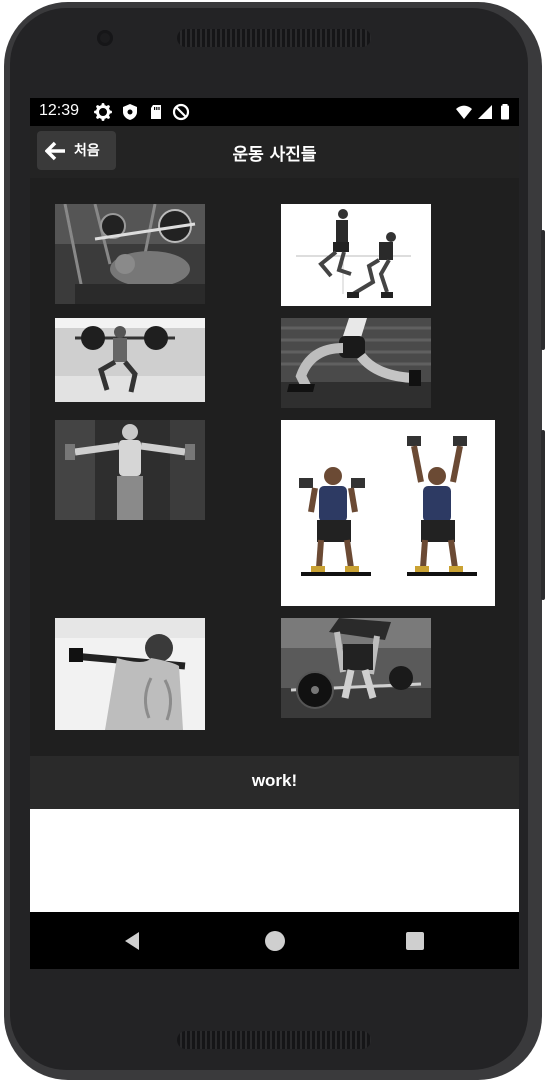 The image size is (547, 1084). What do you see at coordinates (388, 513) in the screenshot?
I see `dumbbell-shoulder-press-photo` at bounding box center [388, 513].